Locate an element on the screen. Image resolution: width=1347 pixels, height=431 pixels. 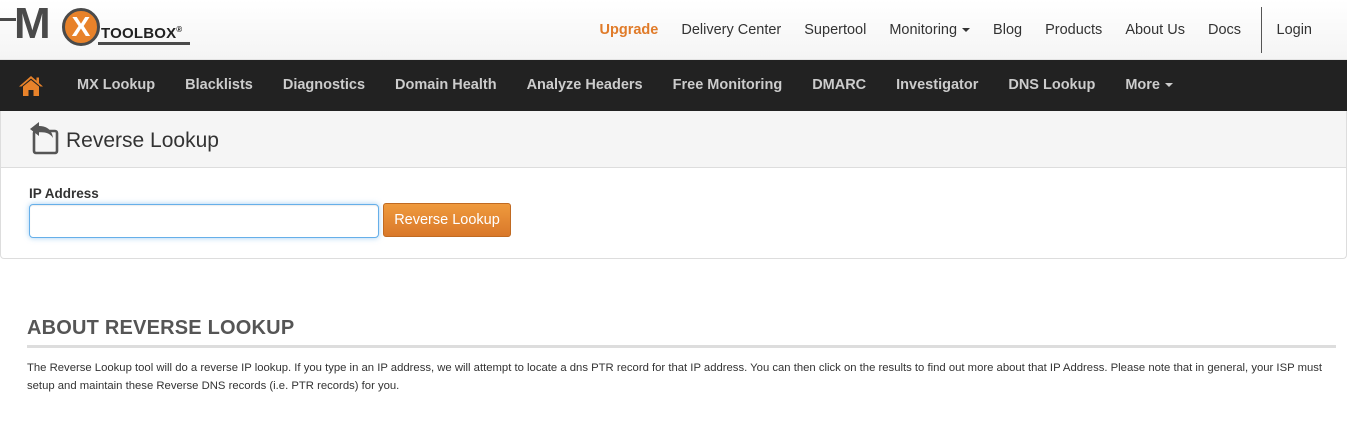
top-nav-about-us: About Us is located at coordinates (1155, 30).